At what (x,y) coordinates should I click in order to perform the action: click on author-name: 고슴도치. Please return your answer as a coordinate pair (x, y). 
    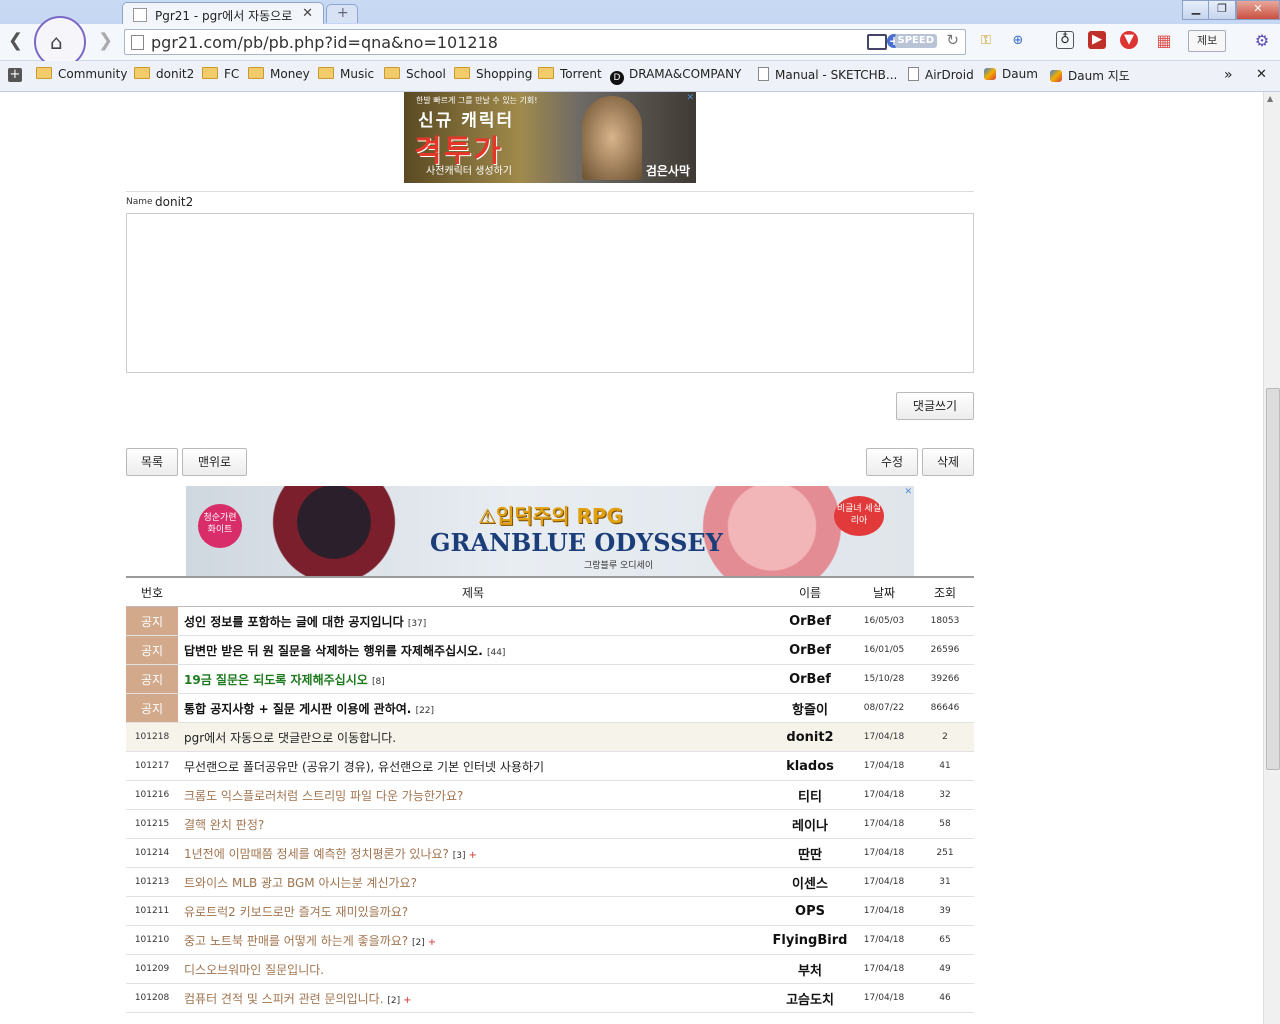
    Looking at the image, I should click on (810, 998).